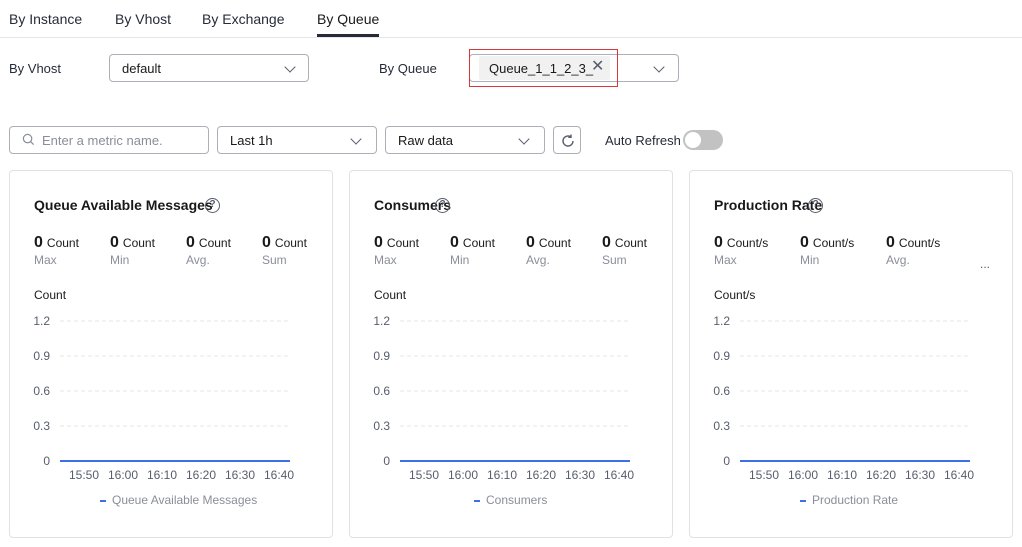 The height and width of the screenshot is (547, 1022). I want to click on vhost-select-value: default, so click(142, 68).